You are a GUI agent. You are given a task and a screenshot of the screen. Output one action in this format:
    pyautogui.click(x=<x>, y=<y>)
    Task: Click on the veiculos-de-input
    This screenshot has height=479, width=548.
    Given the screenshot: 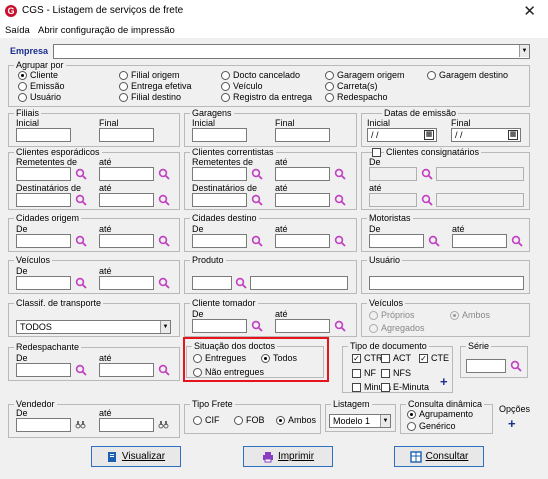 What is the action you would take?
    pyautogui.click(x=43, y=283)
    